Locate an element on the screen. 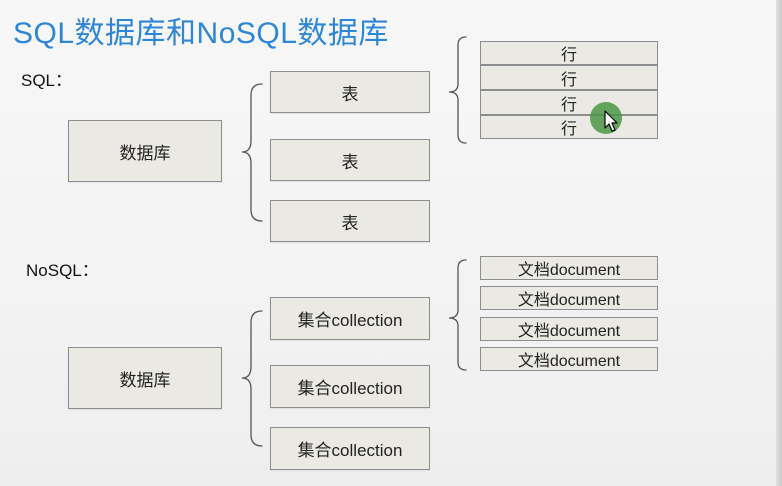 This screenshot has width=782, height=486. sql-table-brace is located at coordinates (457, 90).